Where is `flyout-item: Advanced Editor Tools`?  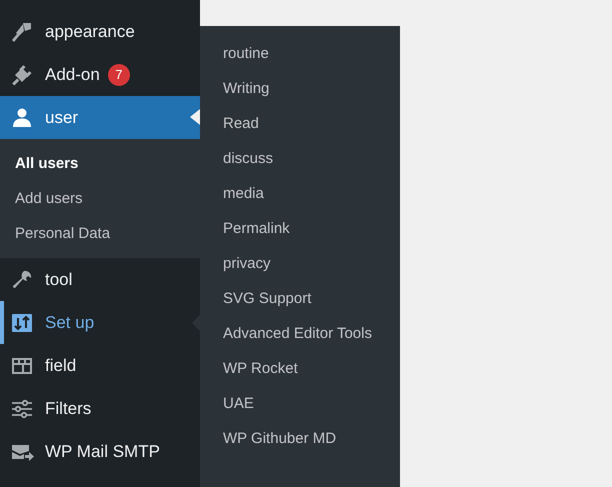
flyout-item: Advanced Editor Tools is located at coordinates (306, 333).